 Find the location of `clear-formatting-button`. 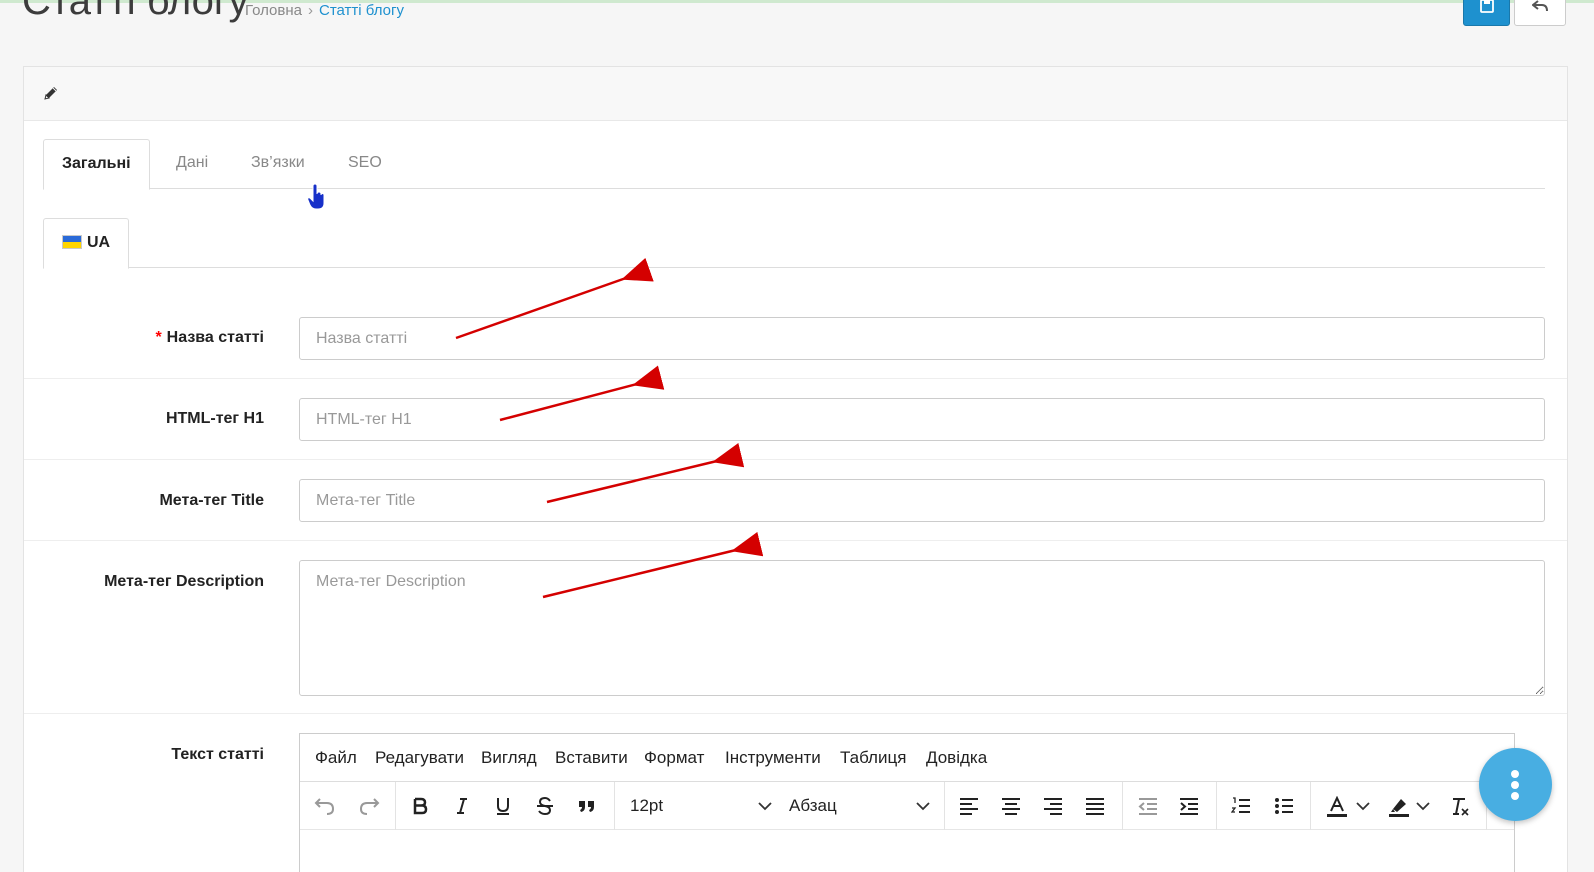

clear-formatting-button is located at coordinates (1459, 806).